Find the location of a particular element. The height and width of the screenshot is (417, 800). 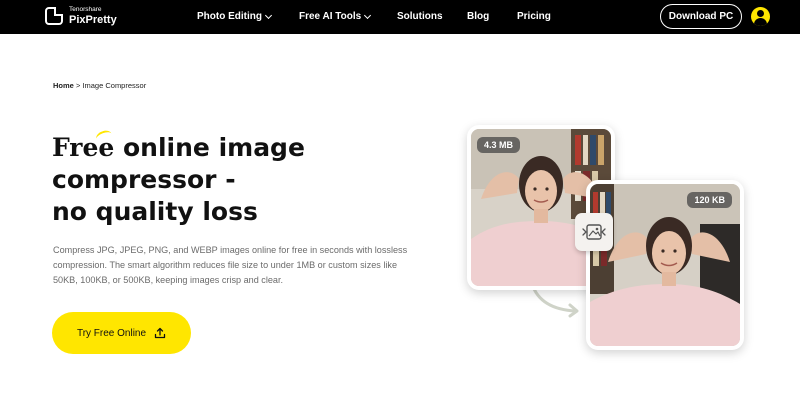

cta-label: Try Free Online is located at coordinates (111, 333).